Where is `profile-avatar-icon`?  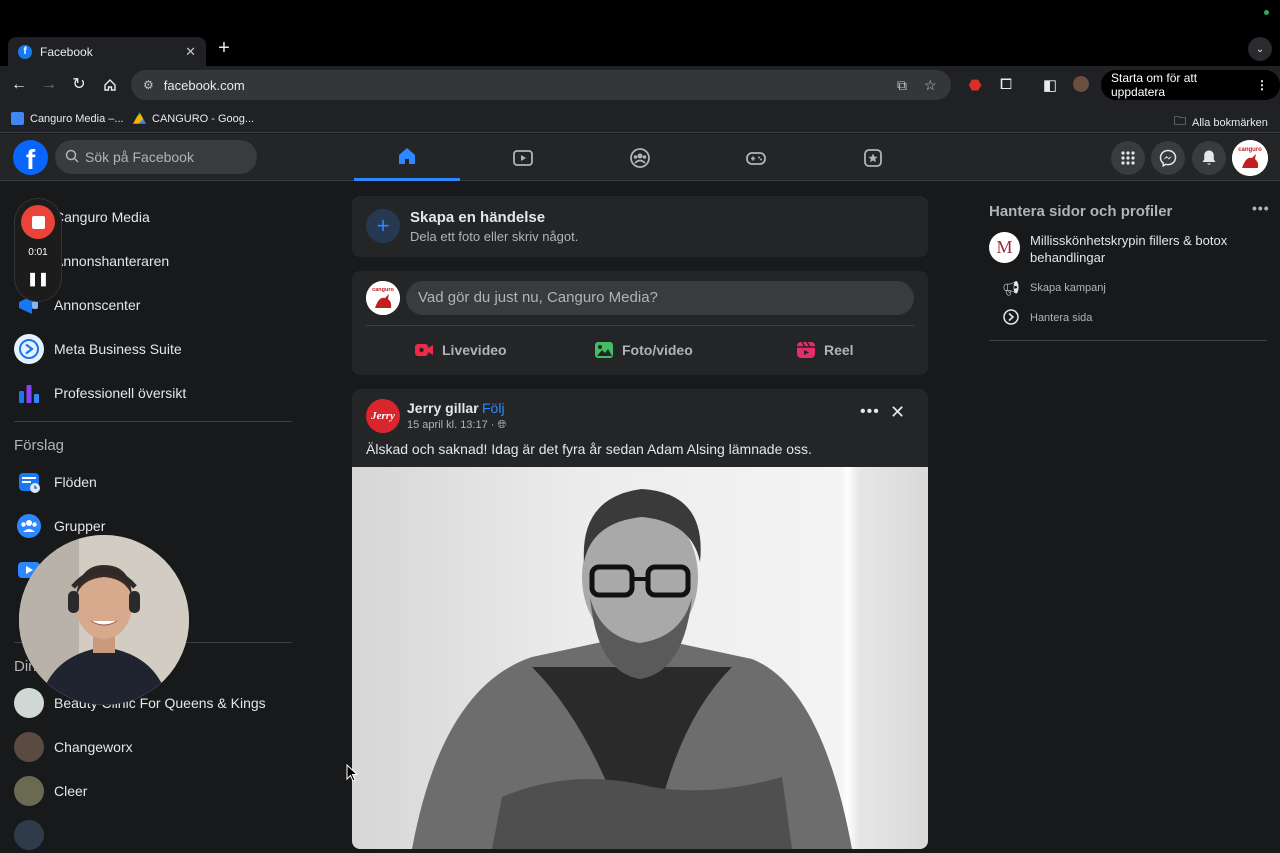 profile-avatar-icon is located at coordinates (1081, 86).